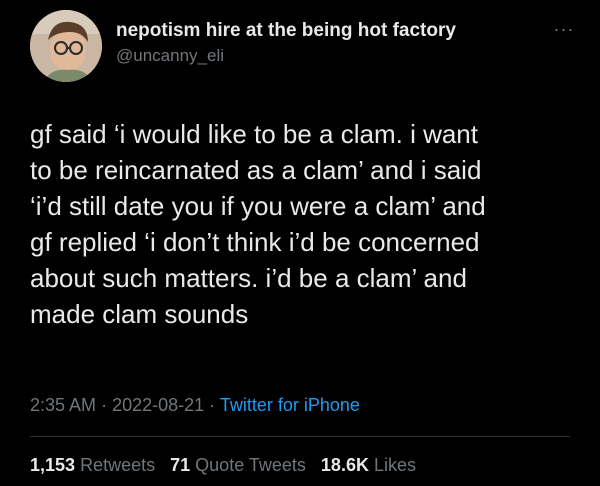 This screenshot has width=600, height=486. What do you see at coordinates (180, 465) in the screenshot?
I see `quote-tweets-count: 71` at bounding box center [180, 465].